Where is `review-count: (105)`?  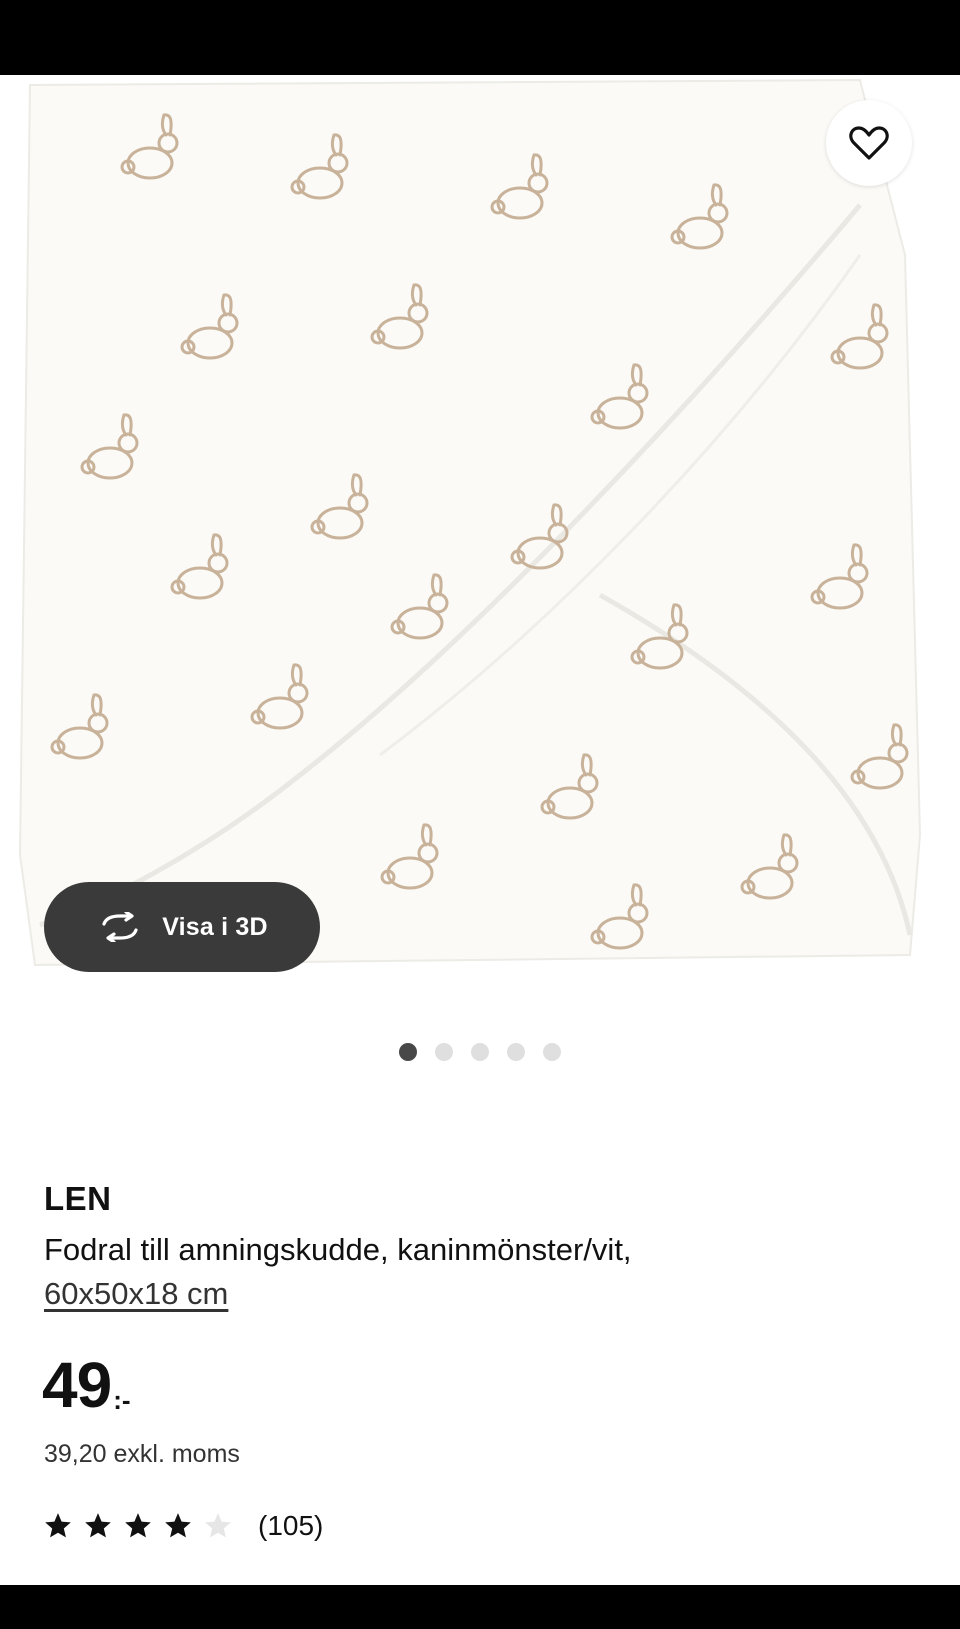 review-count: (105) is located at coordinates (291, 1525).